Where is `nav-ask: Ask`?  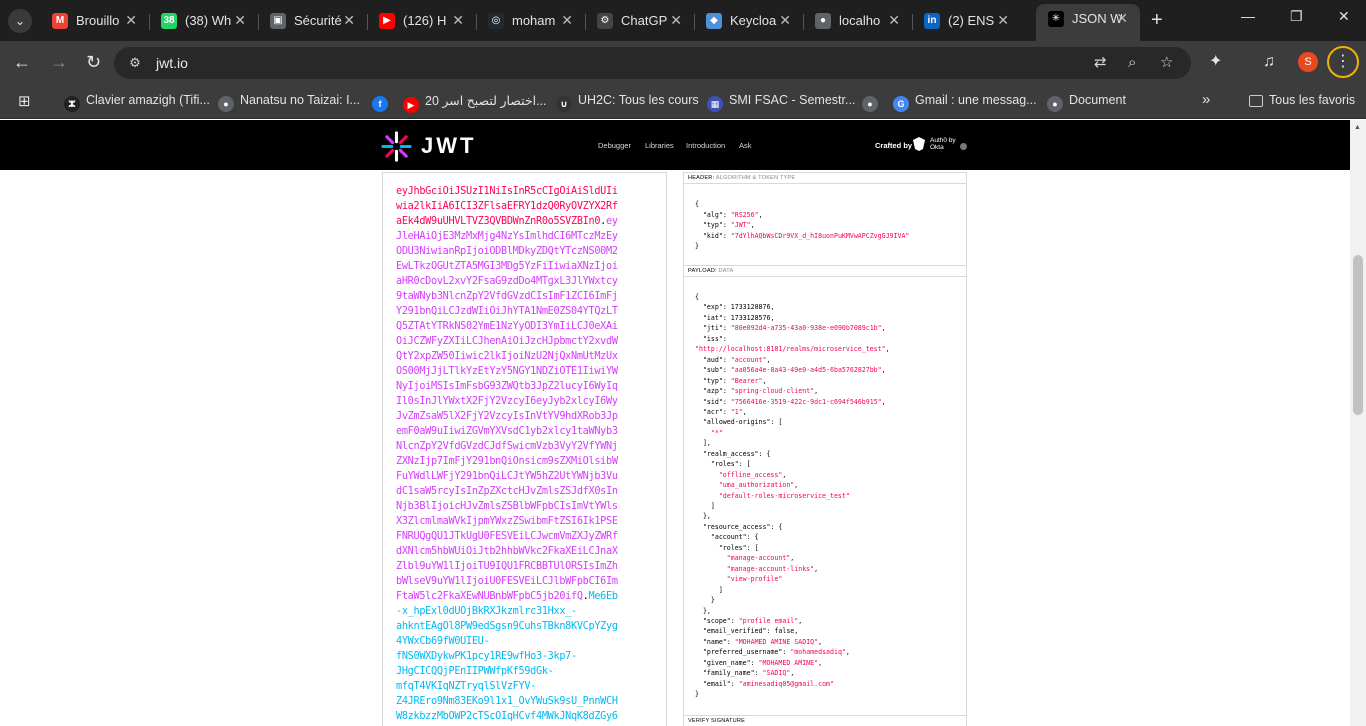
nav-ask: Ask is located at coordinates (745, 145).